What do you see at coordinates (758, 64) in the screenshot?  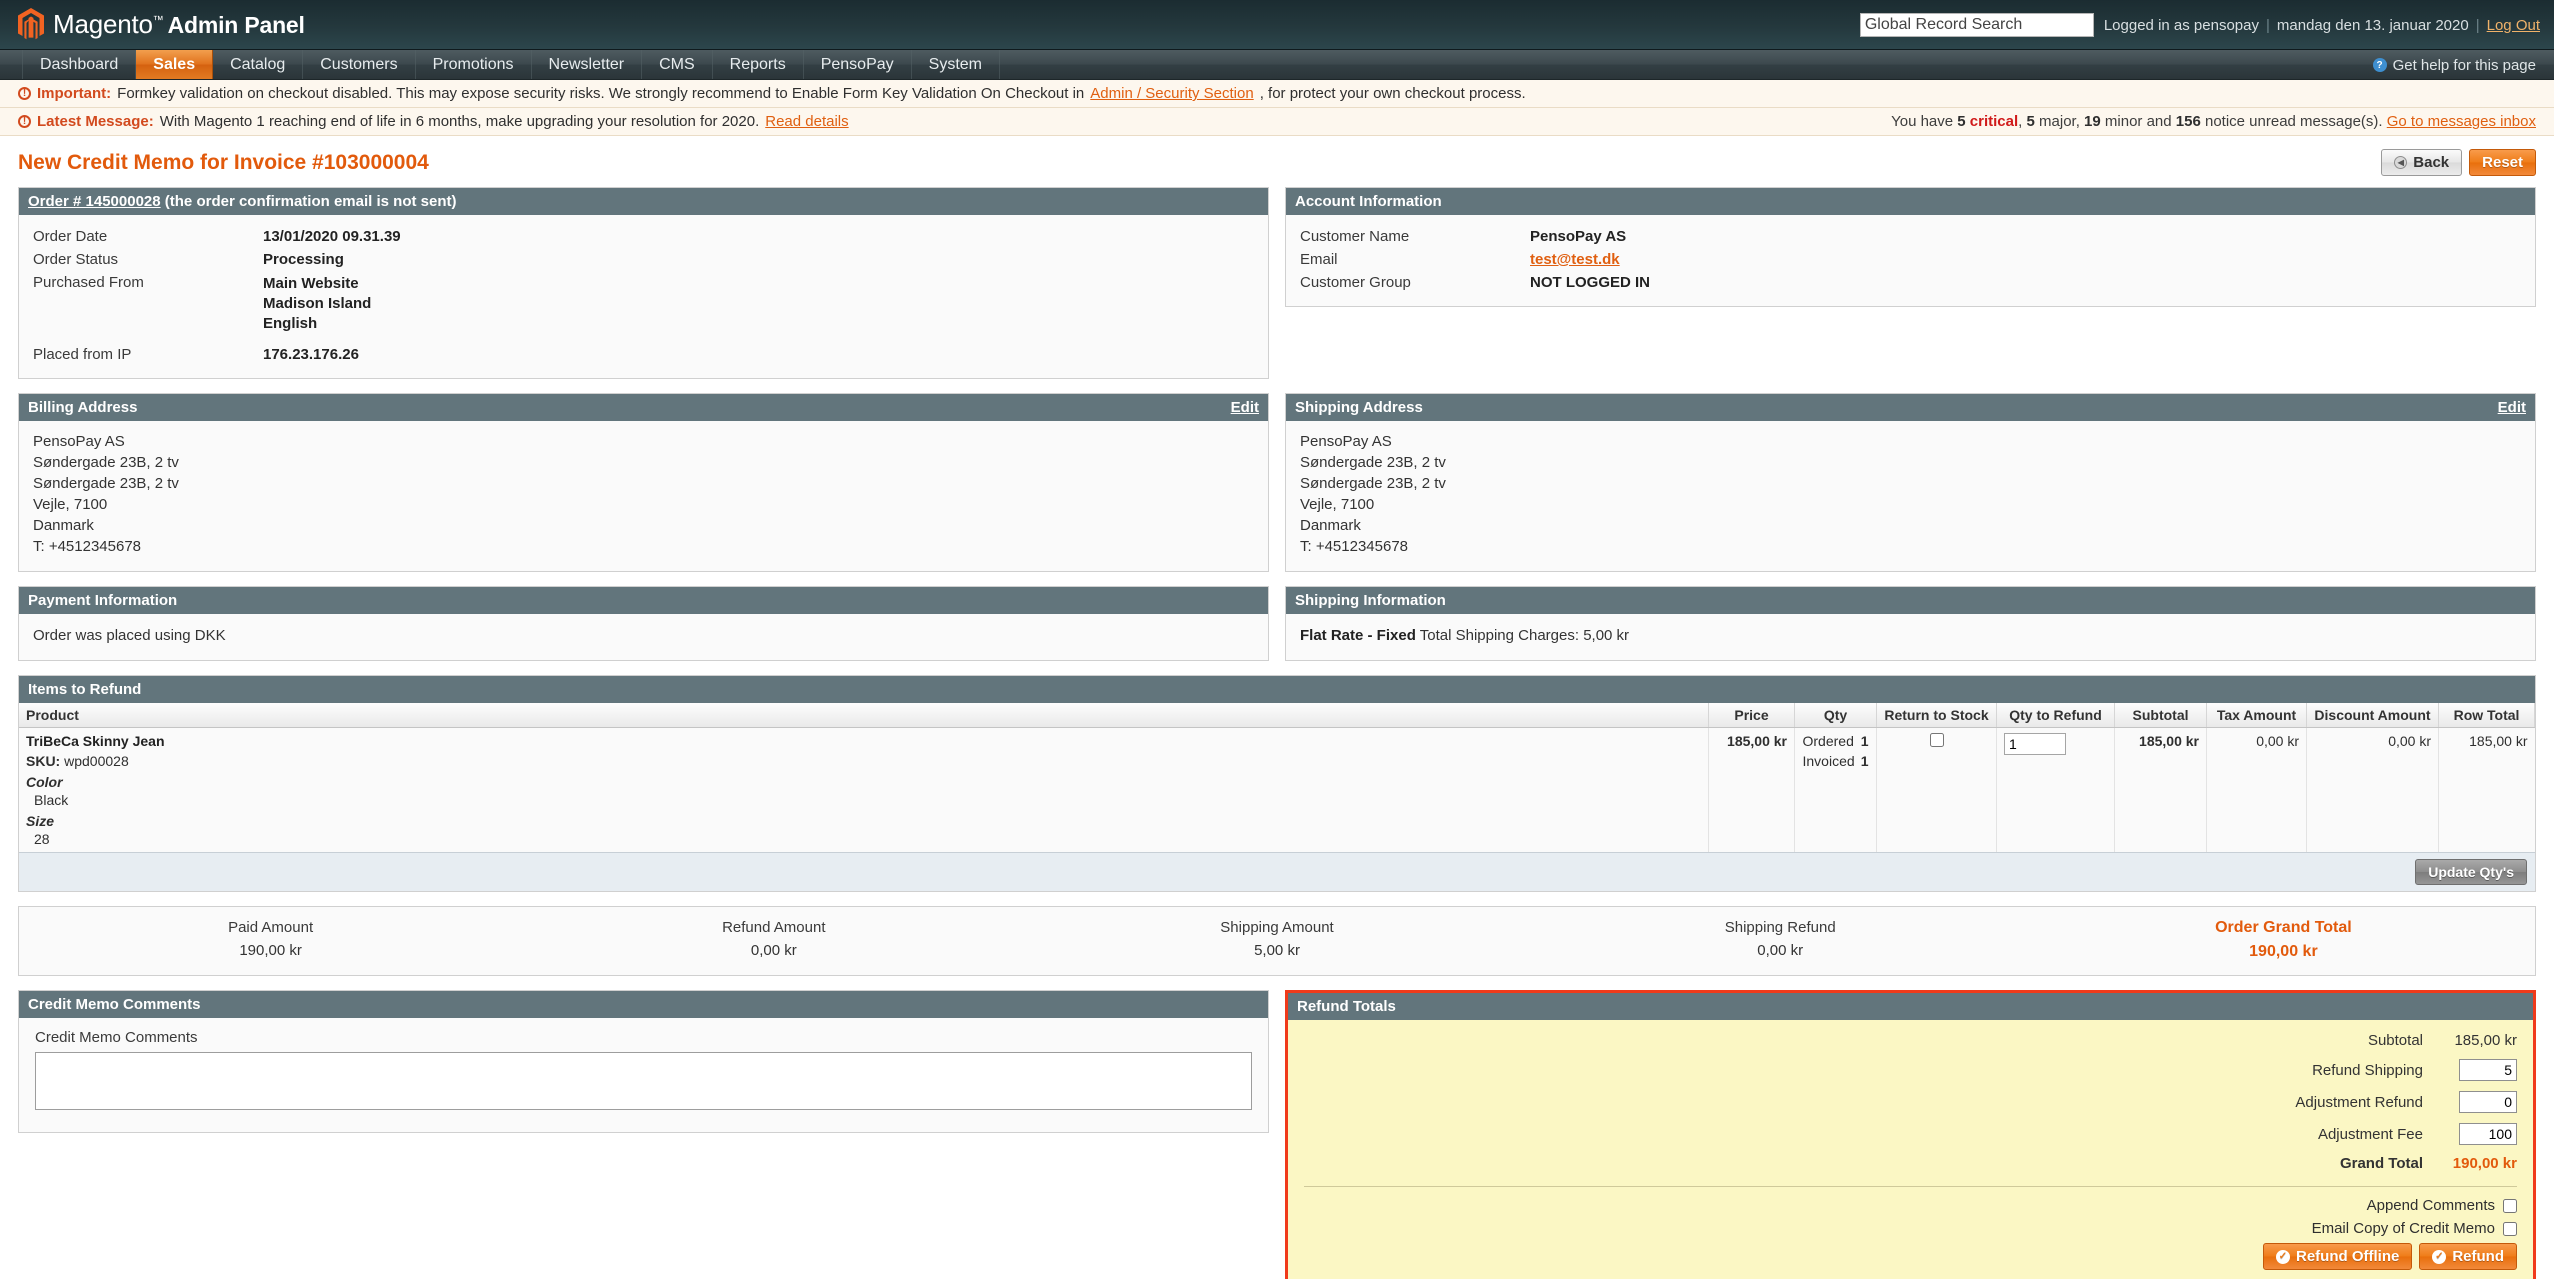 I see `nav-item-reports: Reports` at bounding box center [758, 64].